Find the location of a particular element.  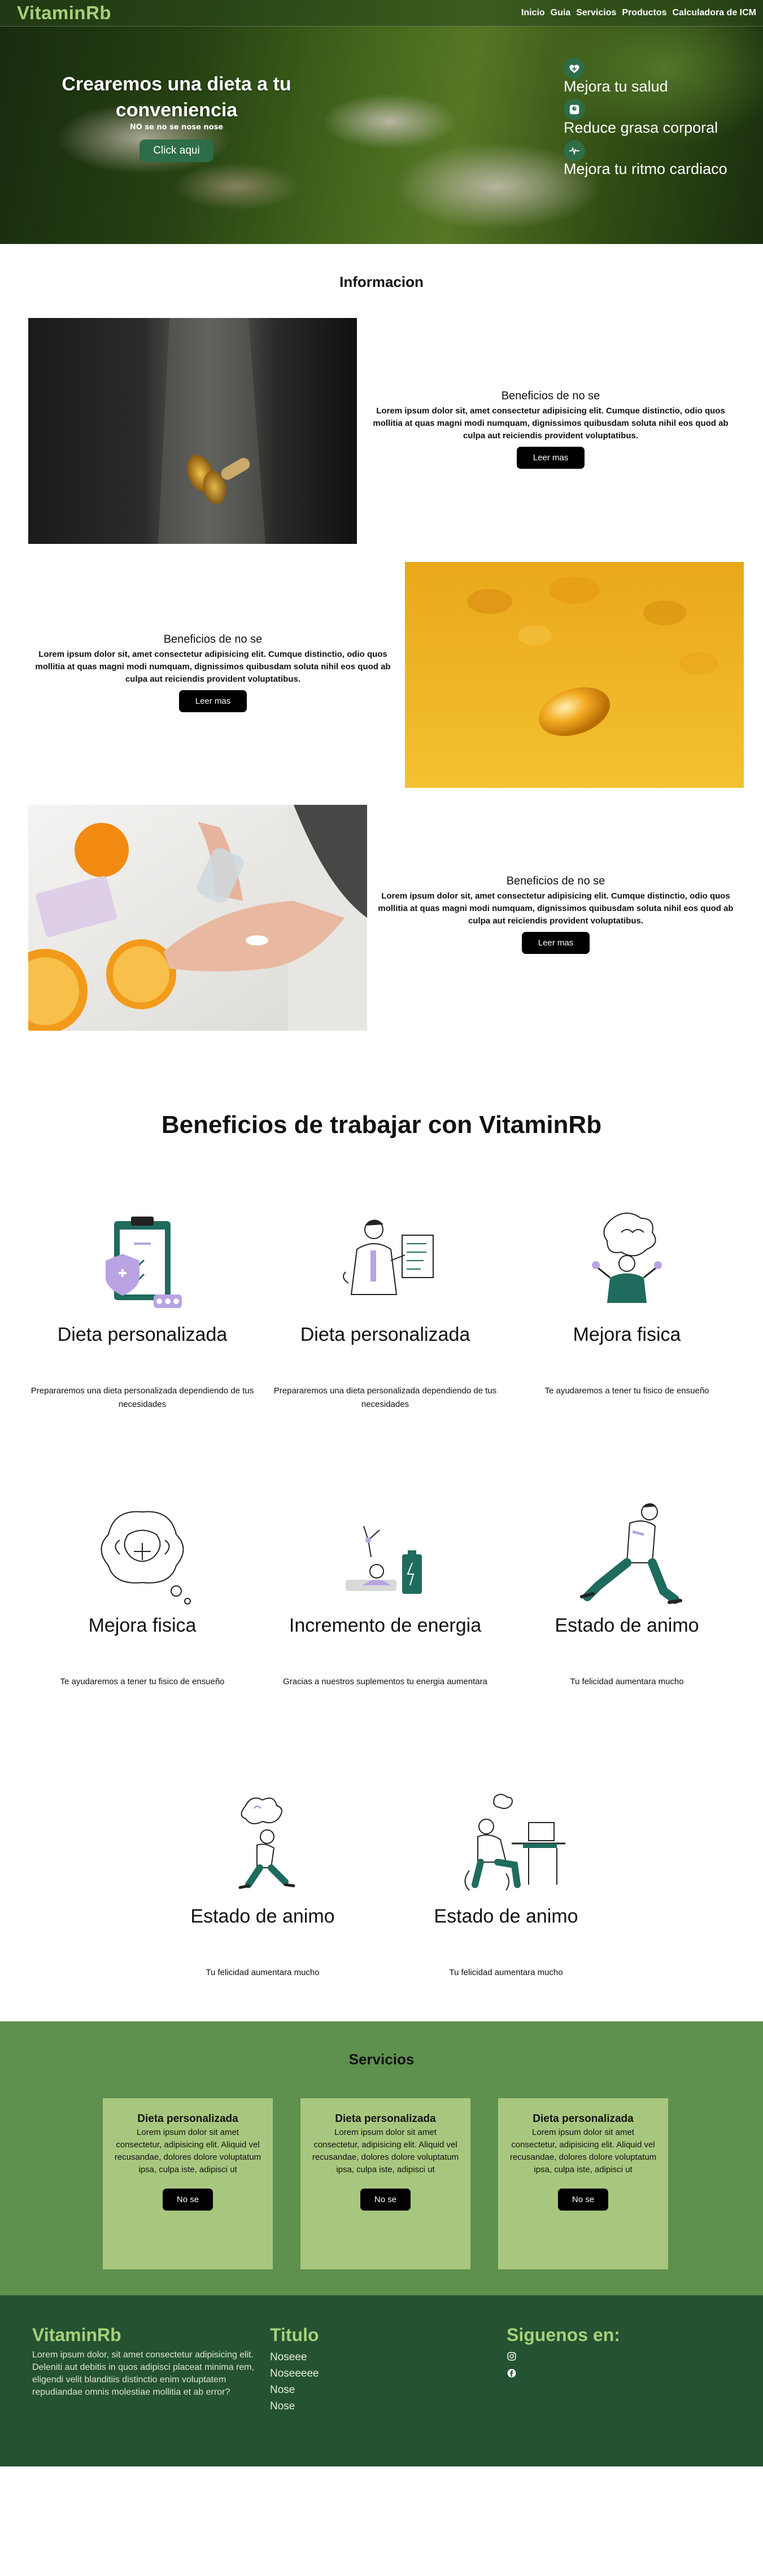

footer-links: Titulo Noseee Noseeeee Nose Nose is located at coordinates (344, 2369).